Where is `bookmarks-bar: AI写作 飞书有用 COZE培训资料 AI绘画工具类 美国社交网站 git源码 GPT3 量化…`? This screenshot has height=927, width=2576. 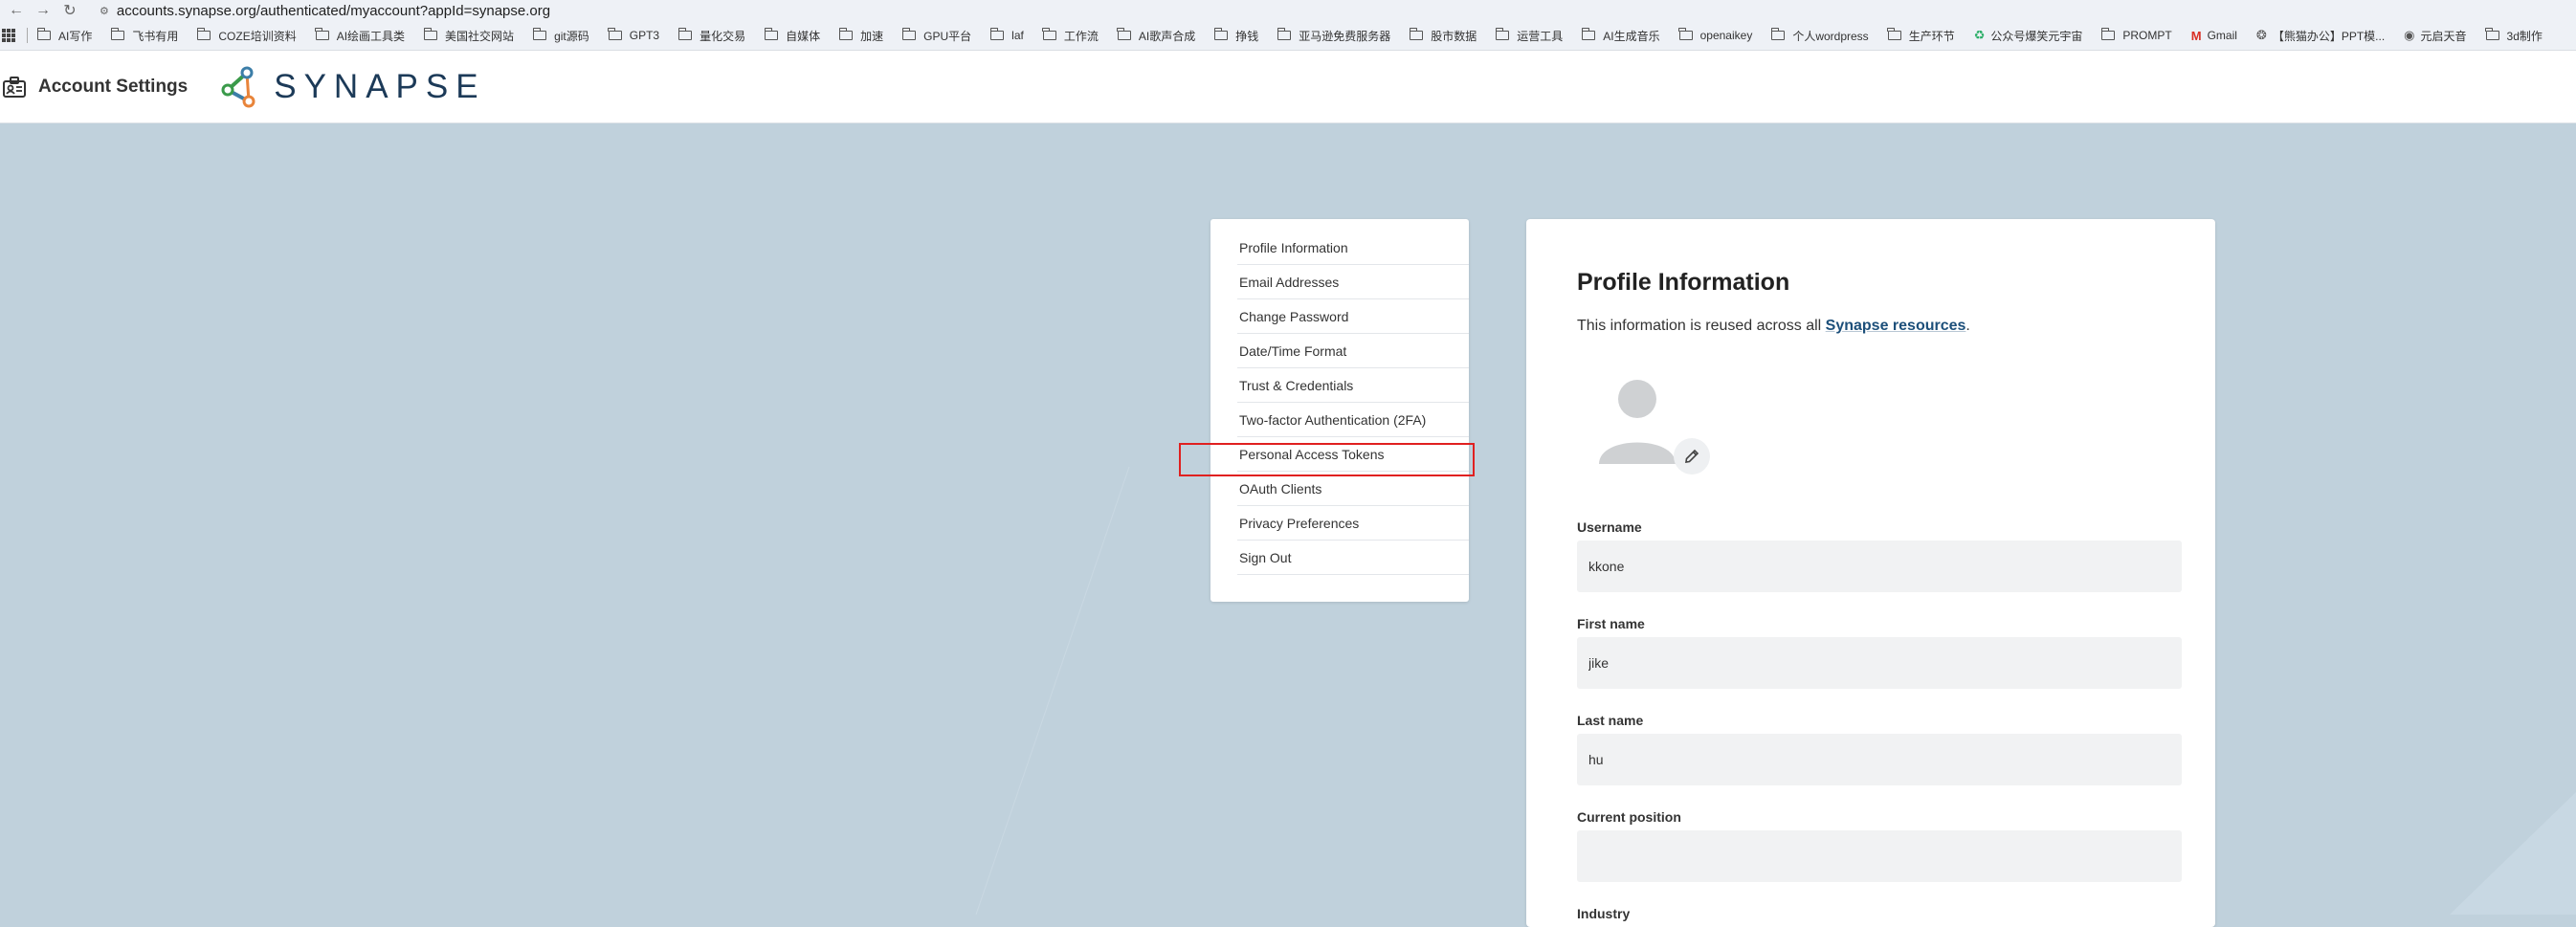
bookmarks-bar: AI写作 飞书有用 COZE培训资料 AI绘画工具类 美国社交网站 git源码 GPT3 量化… is located at coordinates (1288, 36).